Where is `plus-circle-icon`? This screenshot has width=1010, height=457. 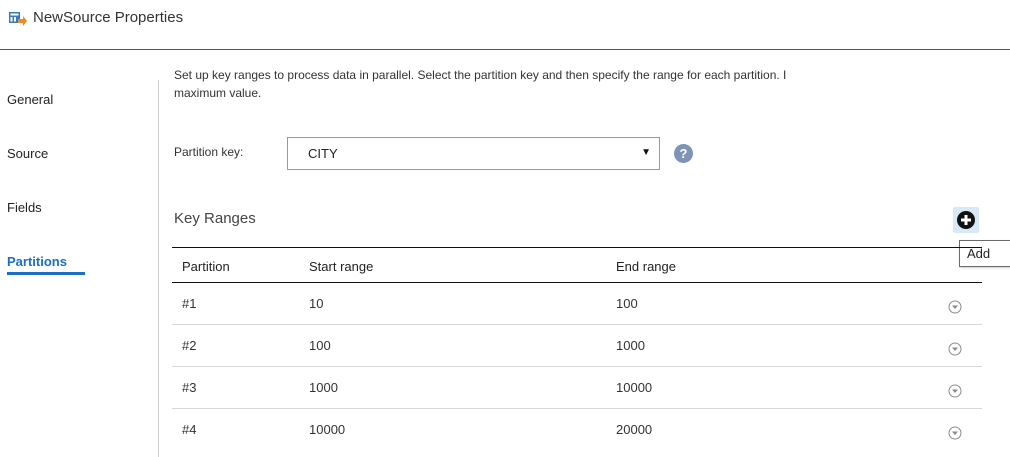
plus-circle-icon is located at coordinates (966, 220).